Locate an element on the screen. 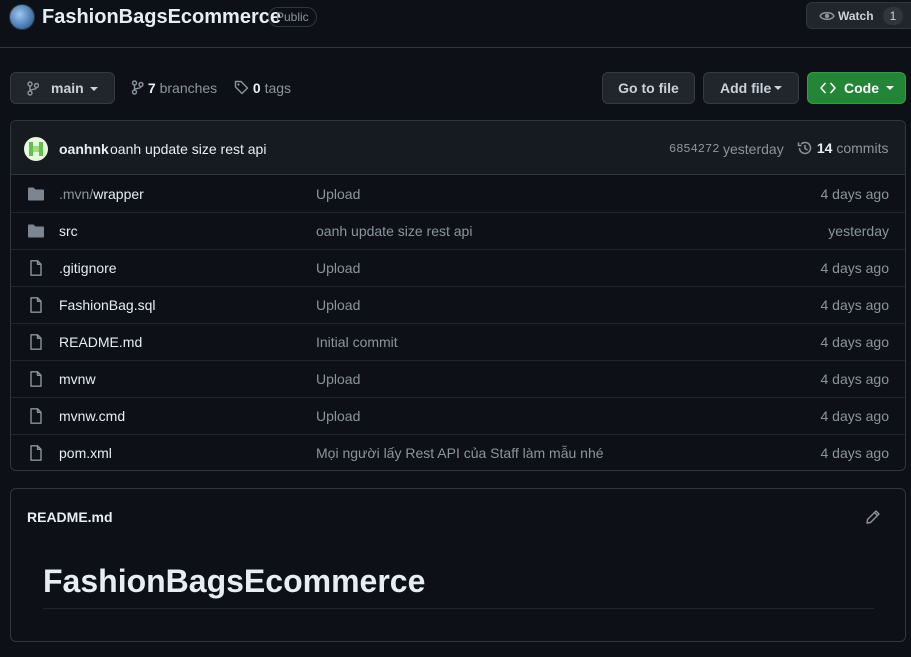 Image resolution: width=911 pixels, height=657 pixels. watch-button: Watch 1 is located at coordinates (858, 15).